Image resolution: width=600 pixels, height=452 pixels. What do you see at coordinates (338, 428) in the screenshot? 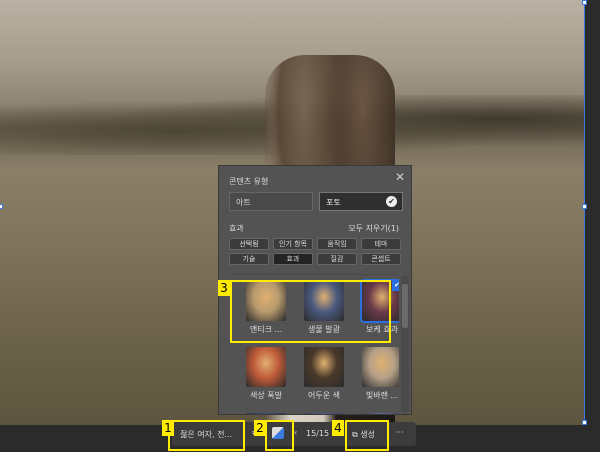
I see `annotation-4: 4` at bounding box center [338, 428].